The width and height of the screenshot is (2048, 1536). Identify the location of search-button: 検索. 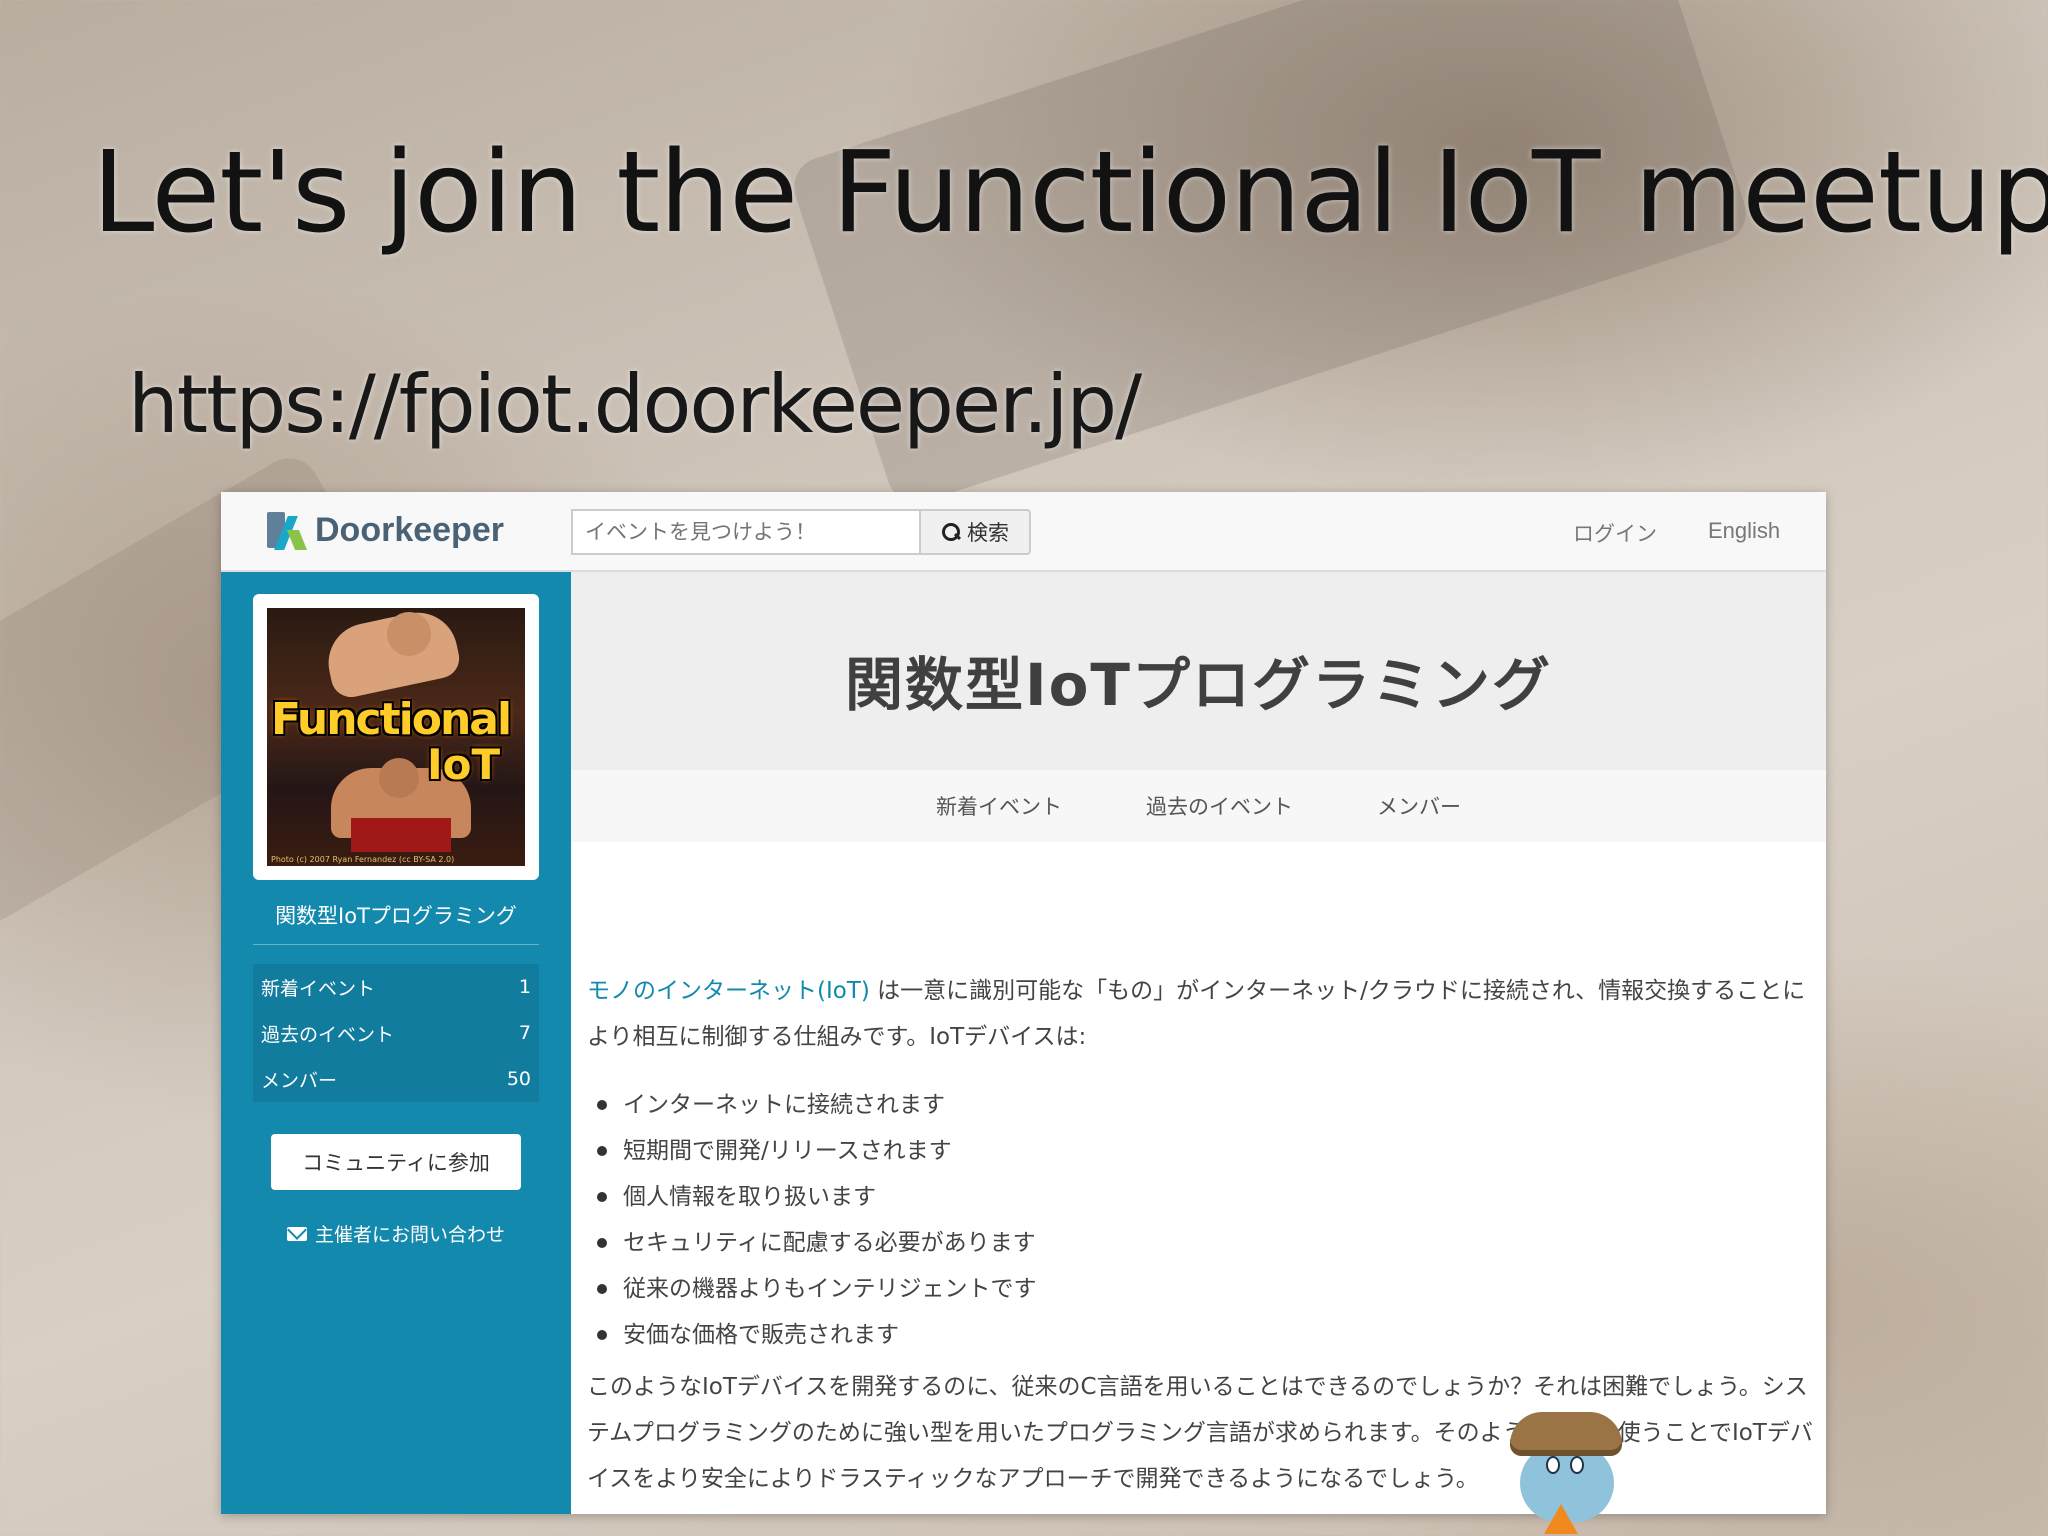
(975, 532).